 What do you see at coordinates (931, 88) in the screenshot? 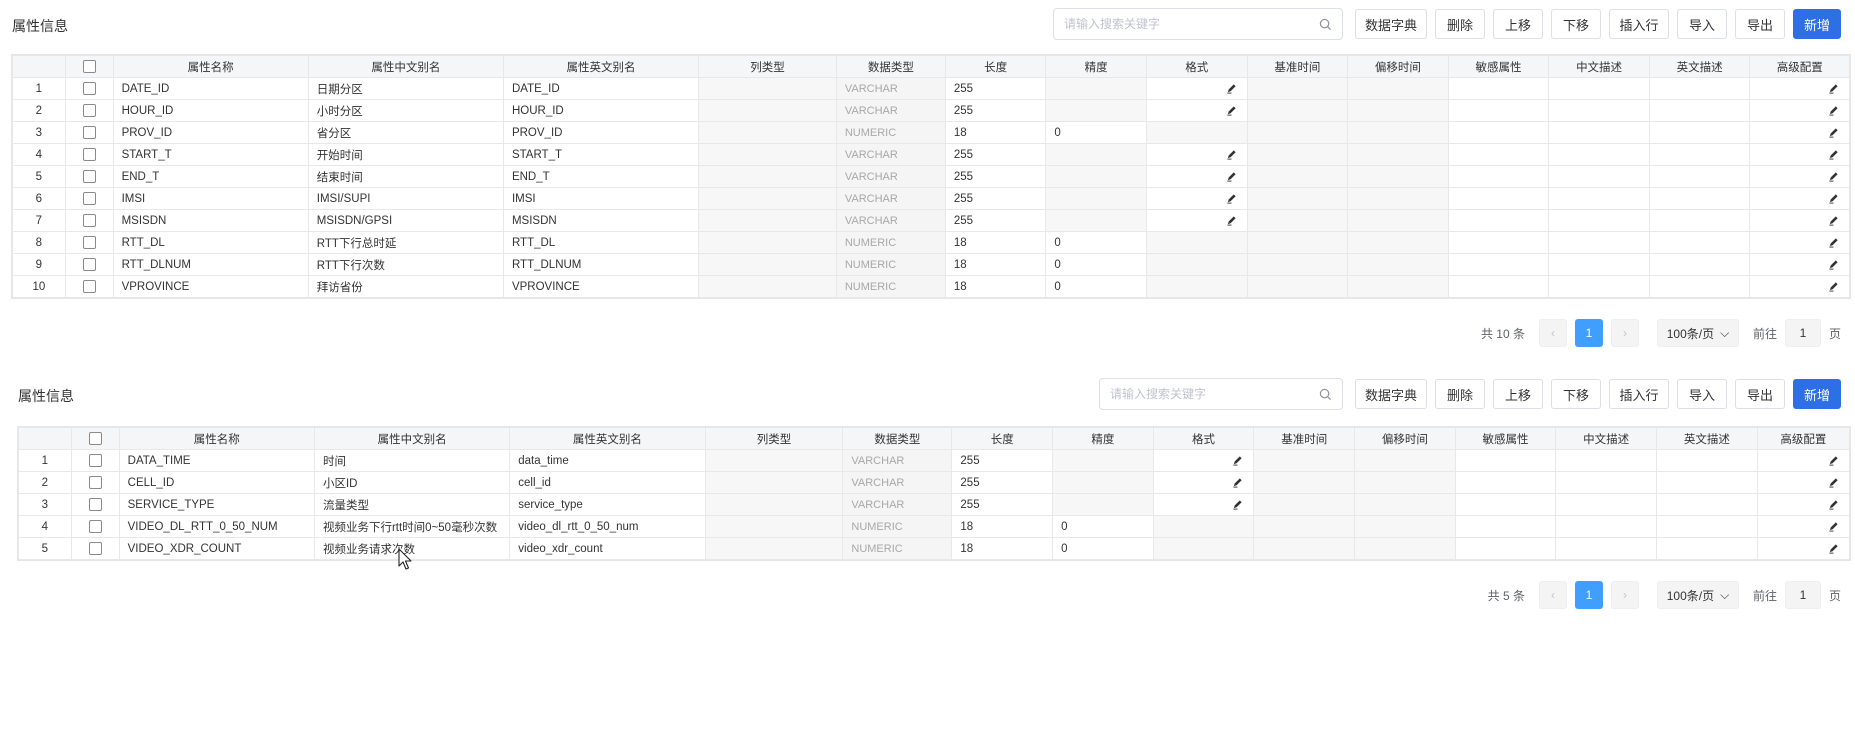
I see `table-row: 1 DATE_ID 日期分区 DATE_ID VARCHAR 255` at bounding box center [931, 88].